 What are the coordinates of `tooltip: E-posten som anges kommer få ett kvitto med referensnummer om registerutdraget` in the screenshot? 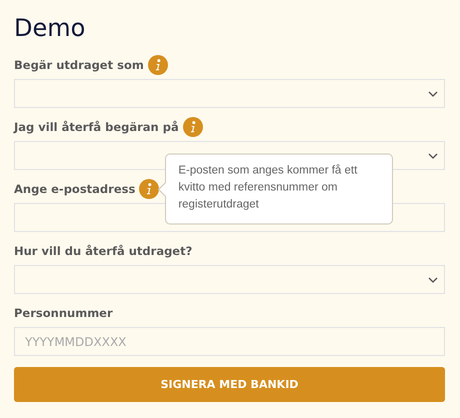 It's located at (276, 189).